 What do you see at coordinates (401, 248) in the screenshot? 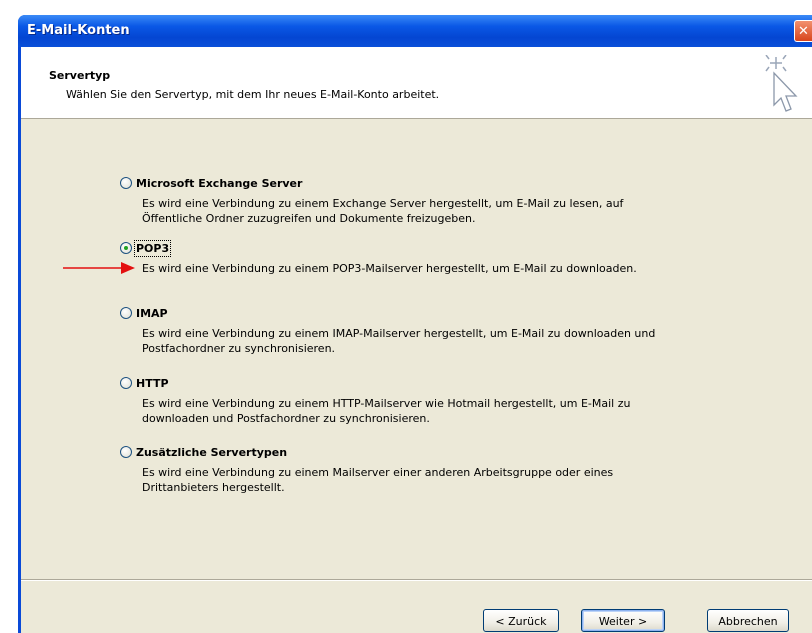
I see `radio-pop3: POP3` at bounding box center [401, 248].